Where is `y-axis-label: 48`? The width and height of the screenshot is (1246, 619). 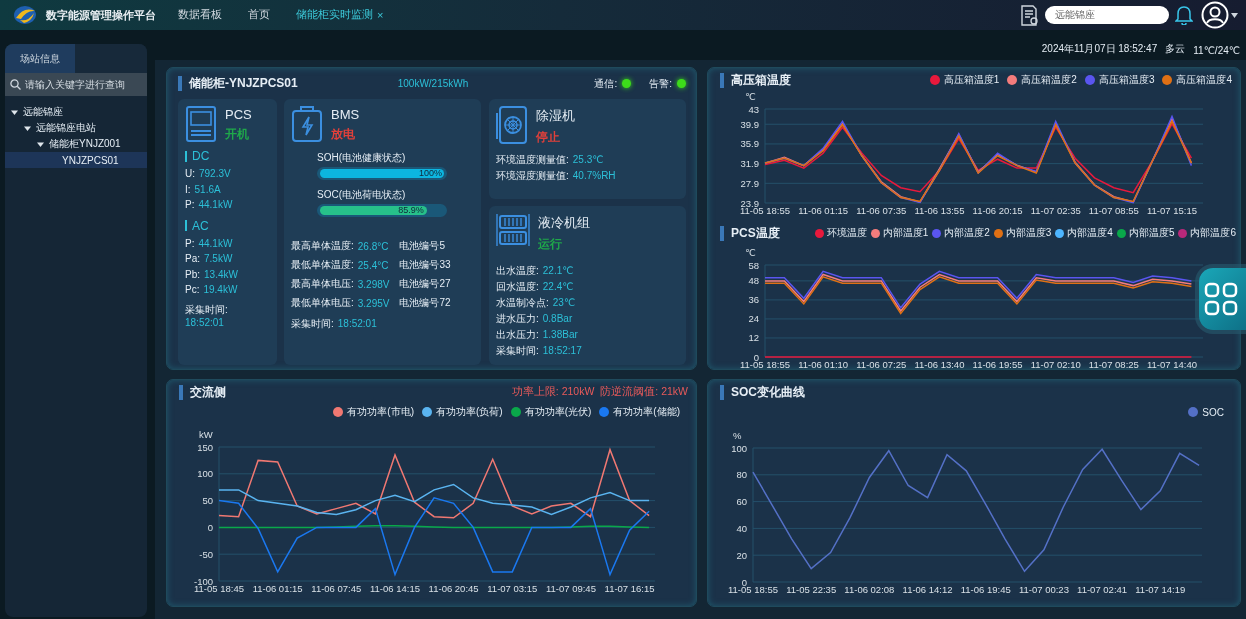 y-axis-label: 48 is located at coordinates (753, 281).